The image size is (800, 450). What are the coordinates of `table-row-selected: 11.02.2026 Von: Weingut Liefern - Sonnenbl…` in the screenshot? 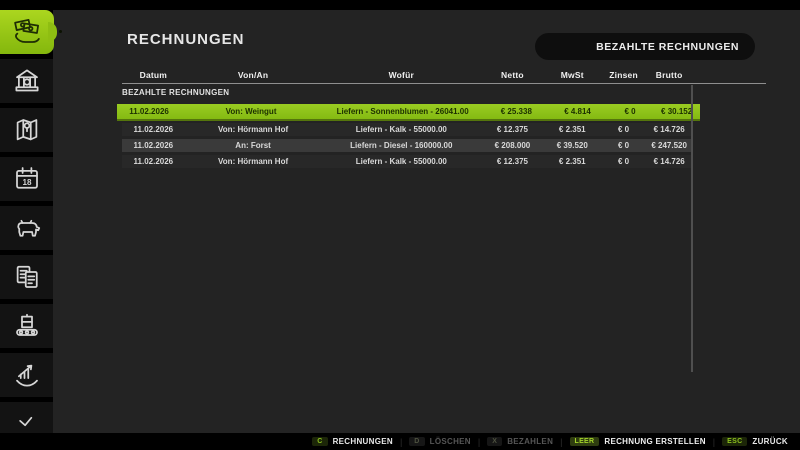 It's located at (408, 112).